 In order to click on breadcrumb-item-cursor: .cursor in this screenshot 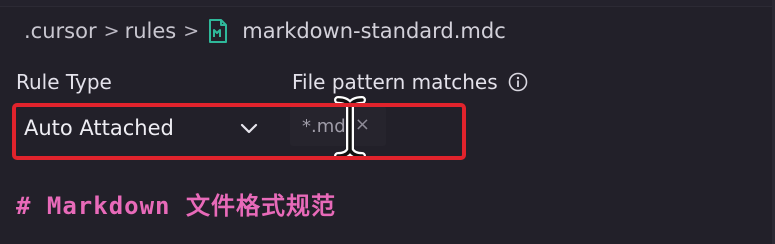, I will do `click(60, 31)`.